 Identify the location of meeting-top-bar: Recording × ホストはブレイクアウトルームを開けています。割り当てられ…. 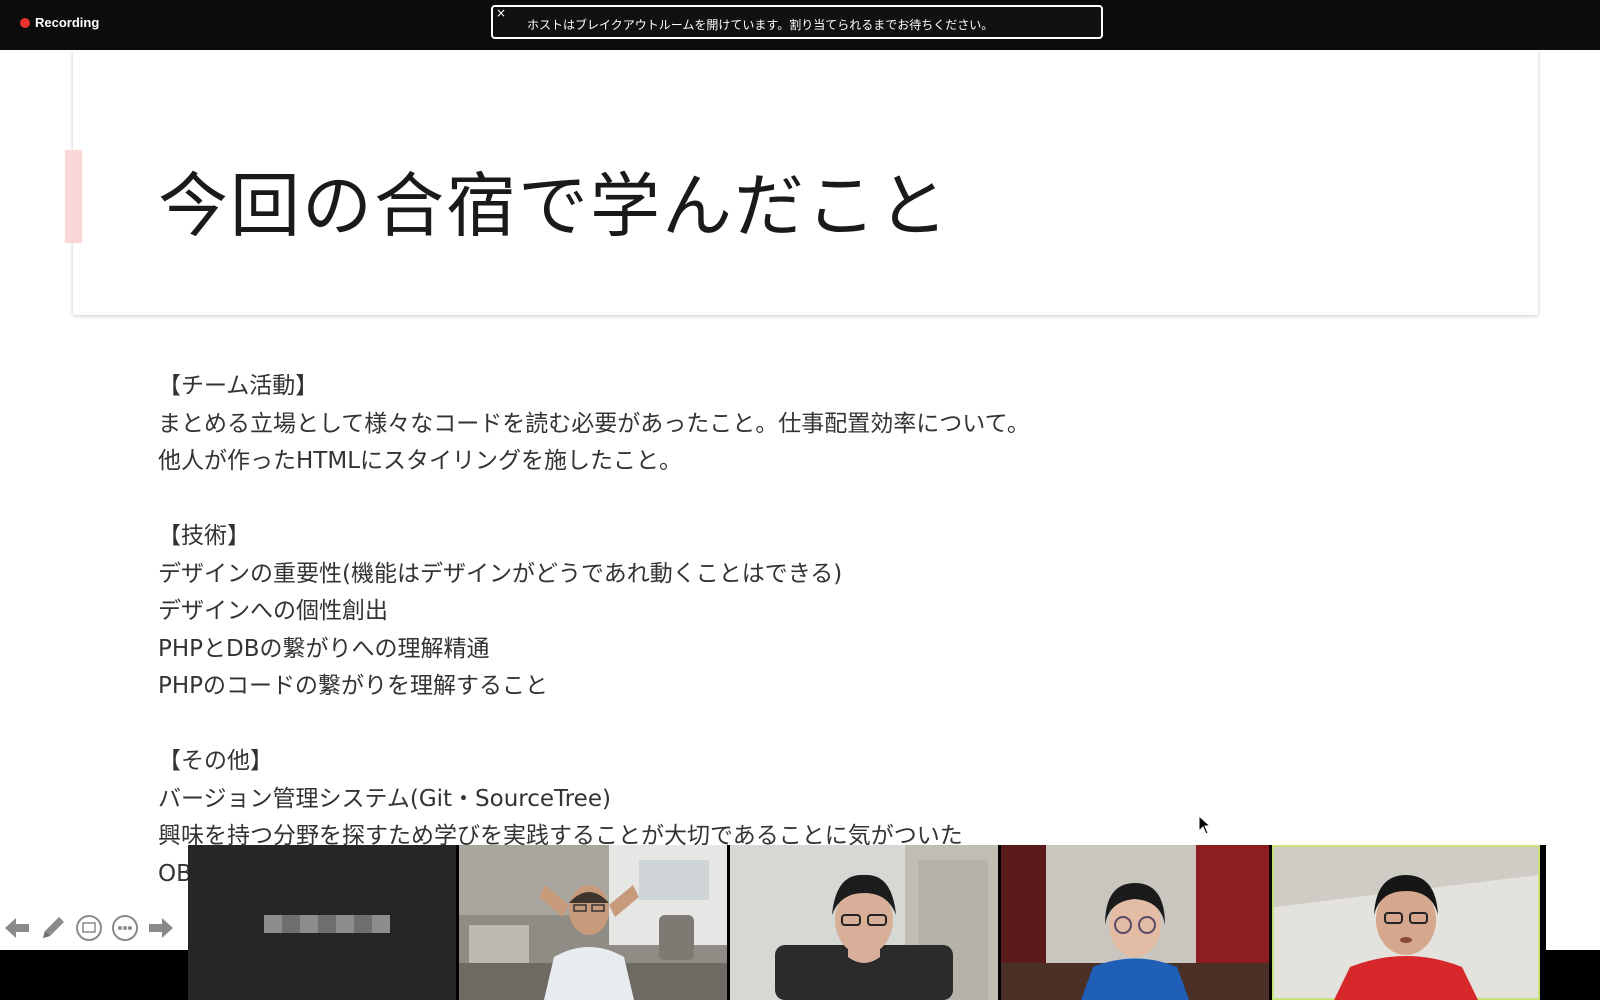
(800, 25).